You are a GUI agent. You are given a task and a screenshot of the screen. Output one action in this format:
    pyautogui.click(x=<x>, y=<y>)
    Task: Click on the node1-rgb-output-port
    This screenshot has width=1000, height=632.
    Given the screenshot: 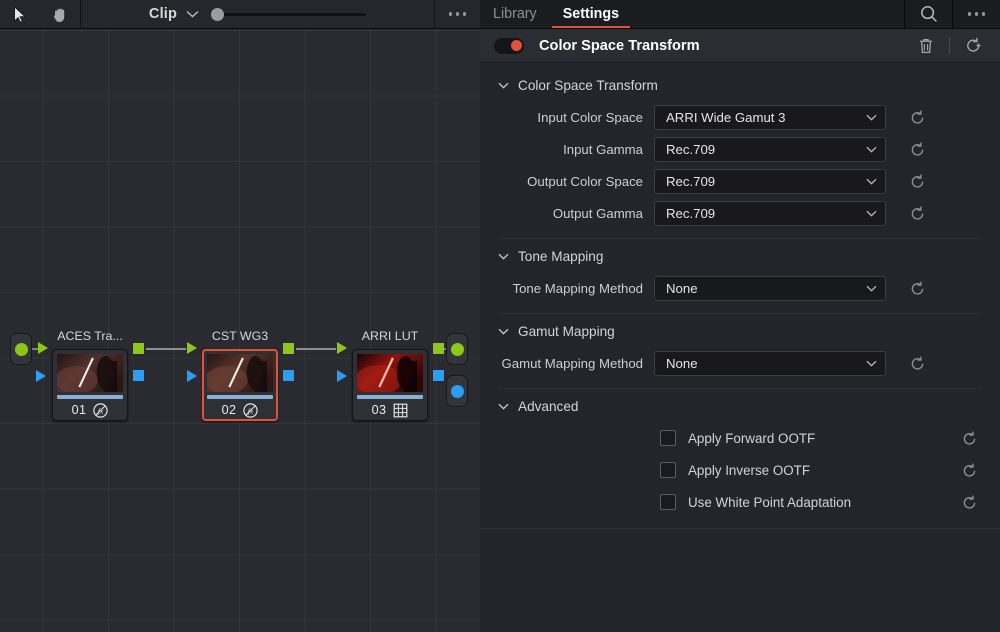 What is the action you would take?
    pyautogui.click(x=138, y=348)
    